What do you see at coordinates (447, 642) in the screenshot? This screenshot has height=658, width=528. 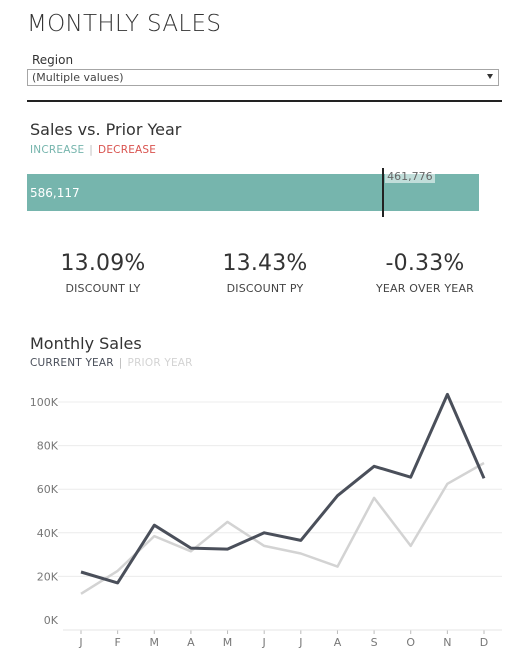 I see `x-tick-label: N` at bounding box center [447, 642].